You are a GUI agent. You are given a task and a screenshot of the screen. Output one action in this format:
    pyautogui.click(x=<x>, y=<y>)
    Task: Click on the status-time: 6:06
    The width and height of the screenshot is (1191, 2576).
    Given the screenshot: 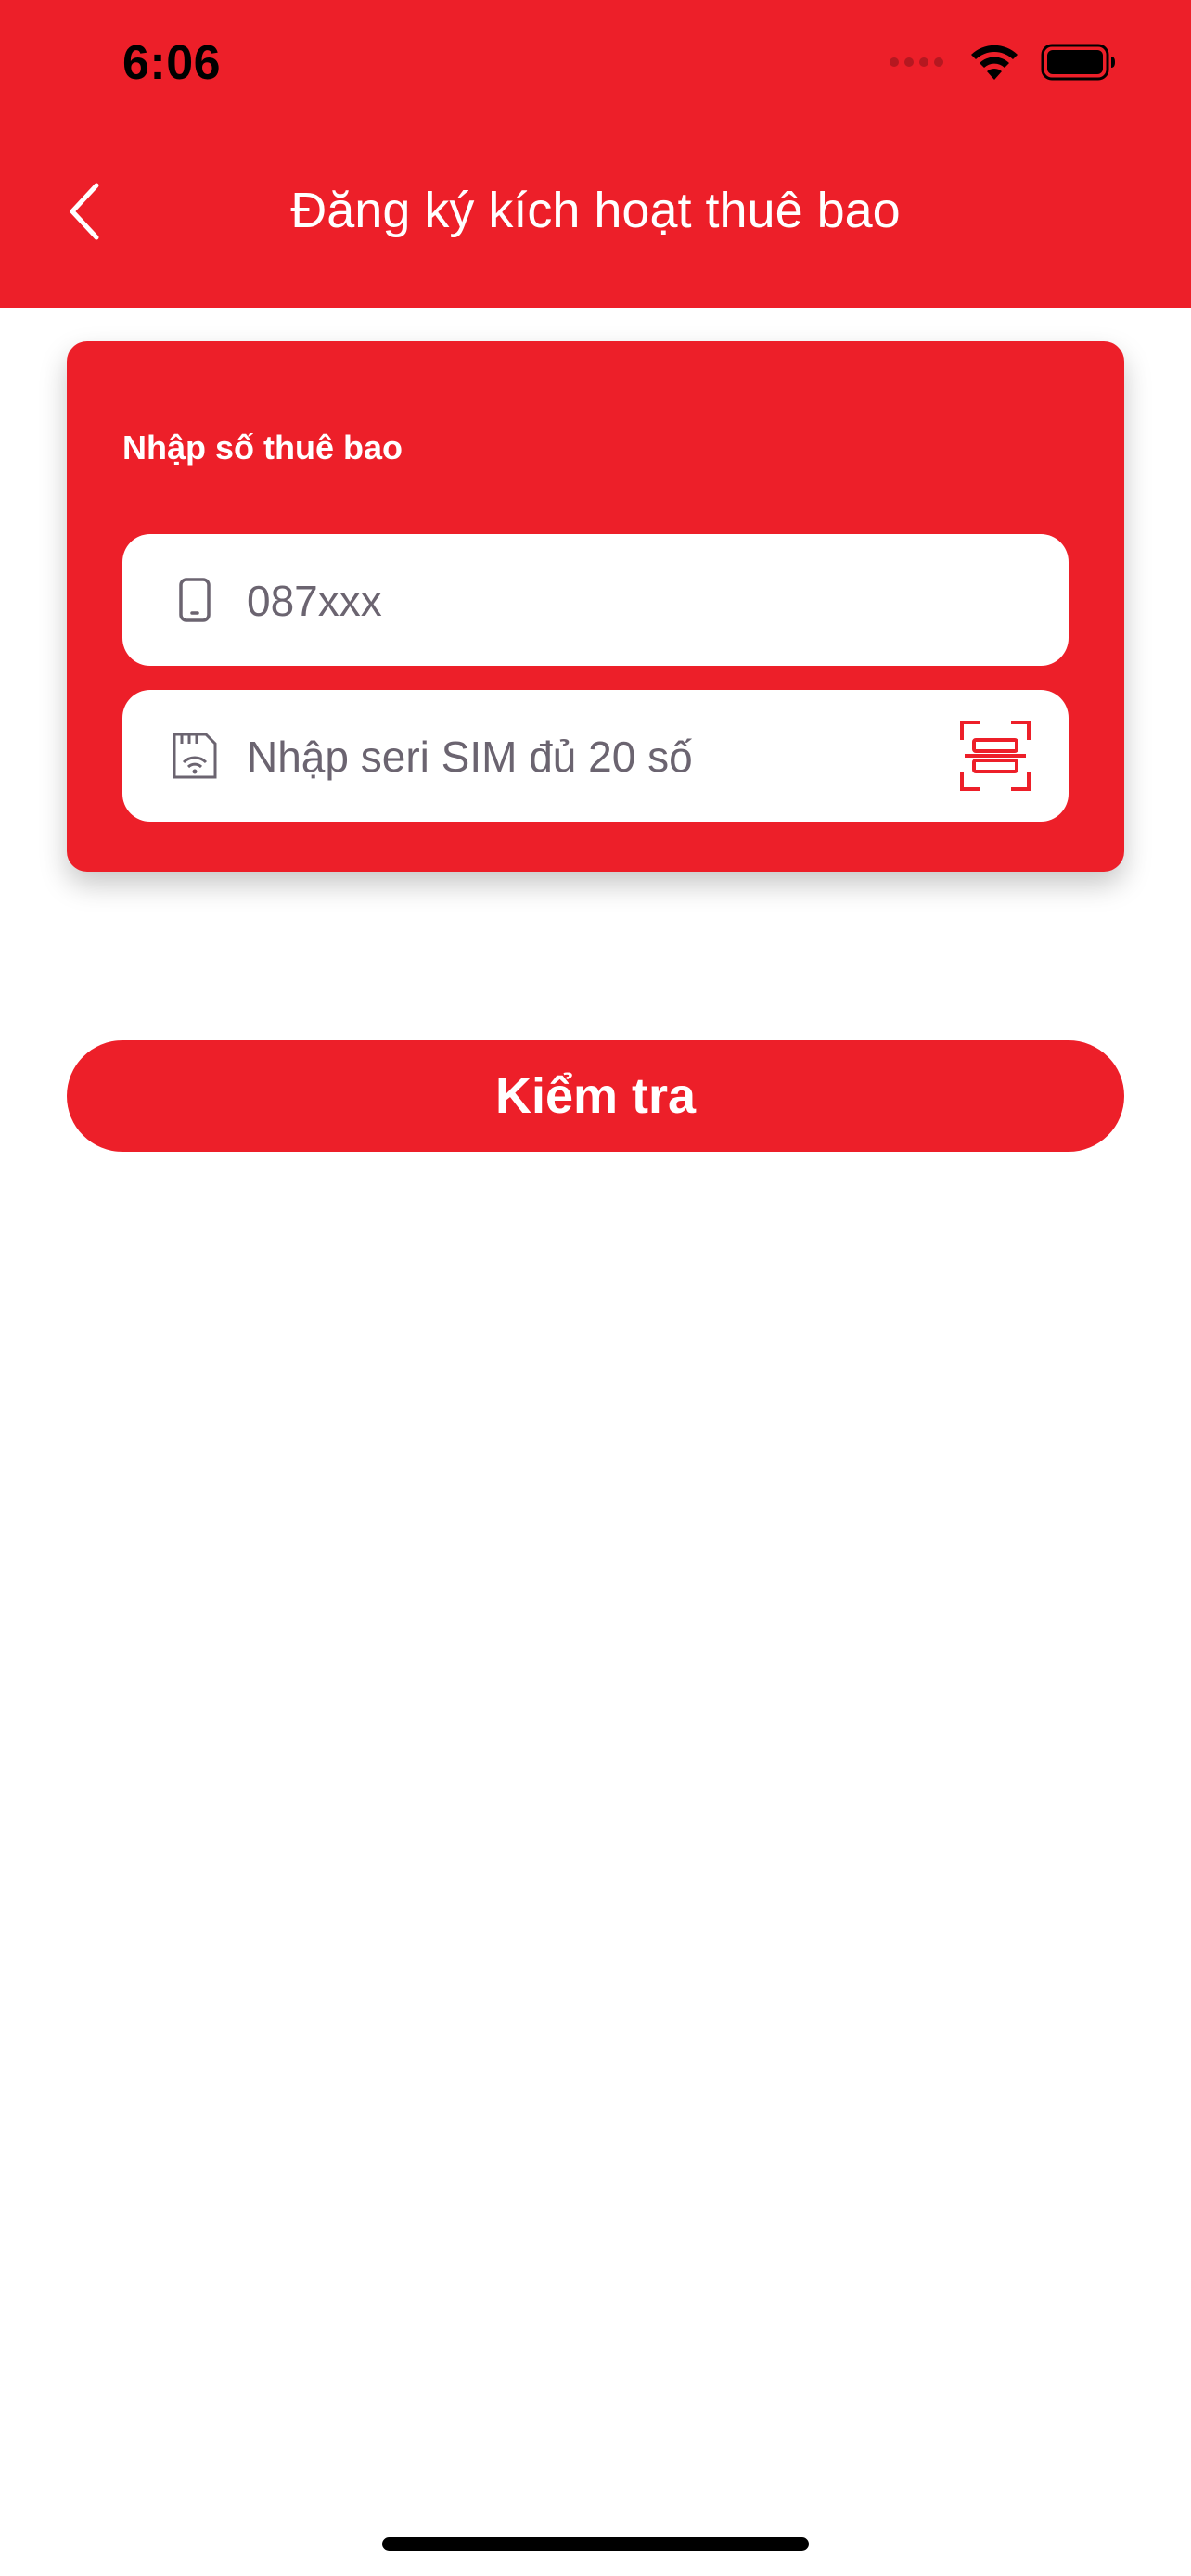 What is the action you would take?
    pyautogui.click(x=172, y=63)
    